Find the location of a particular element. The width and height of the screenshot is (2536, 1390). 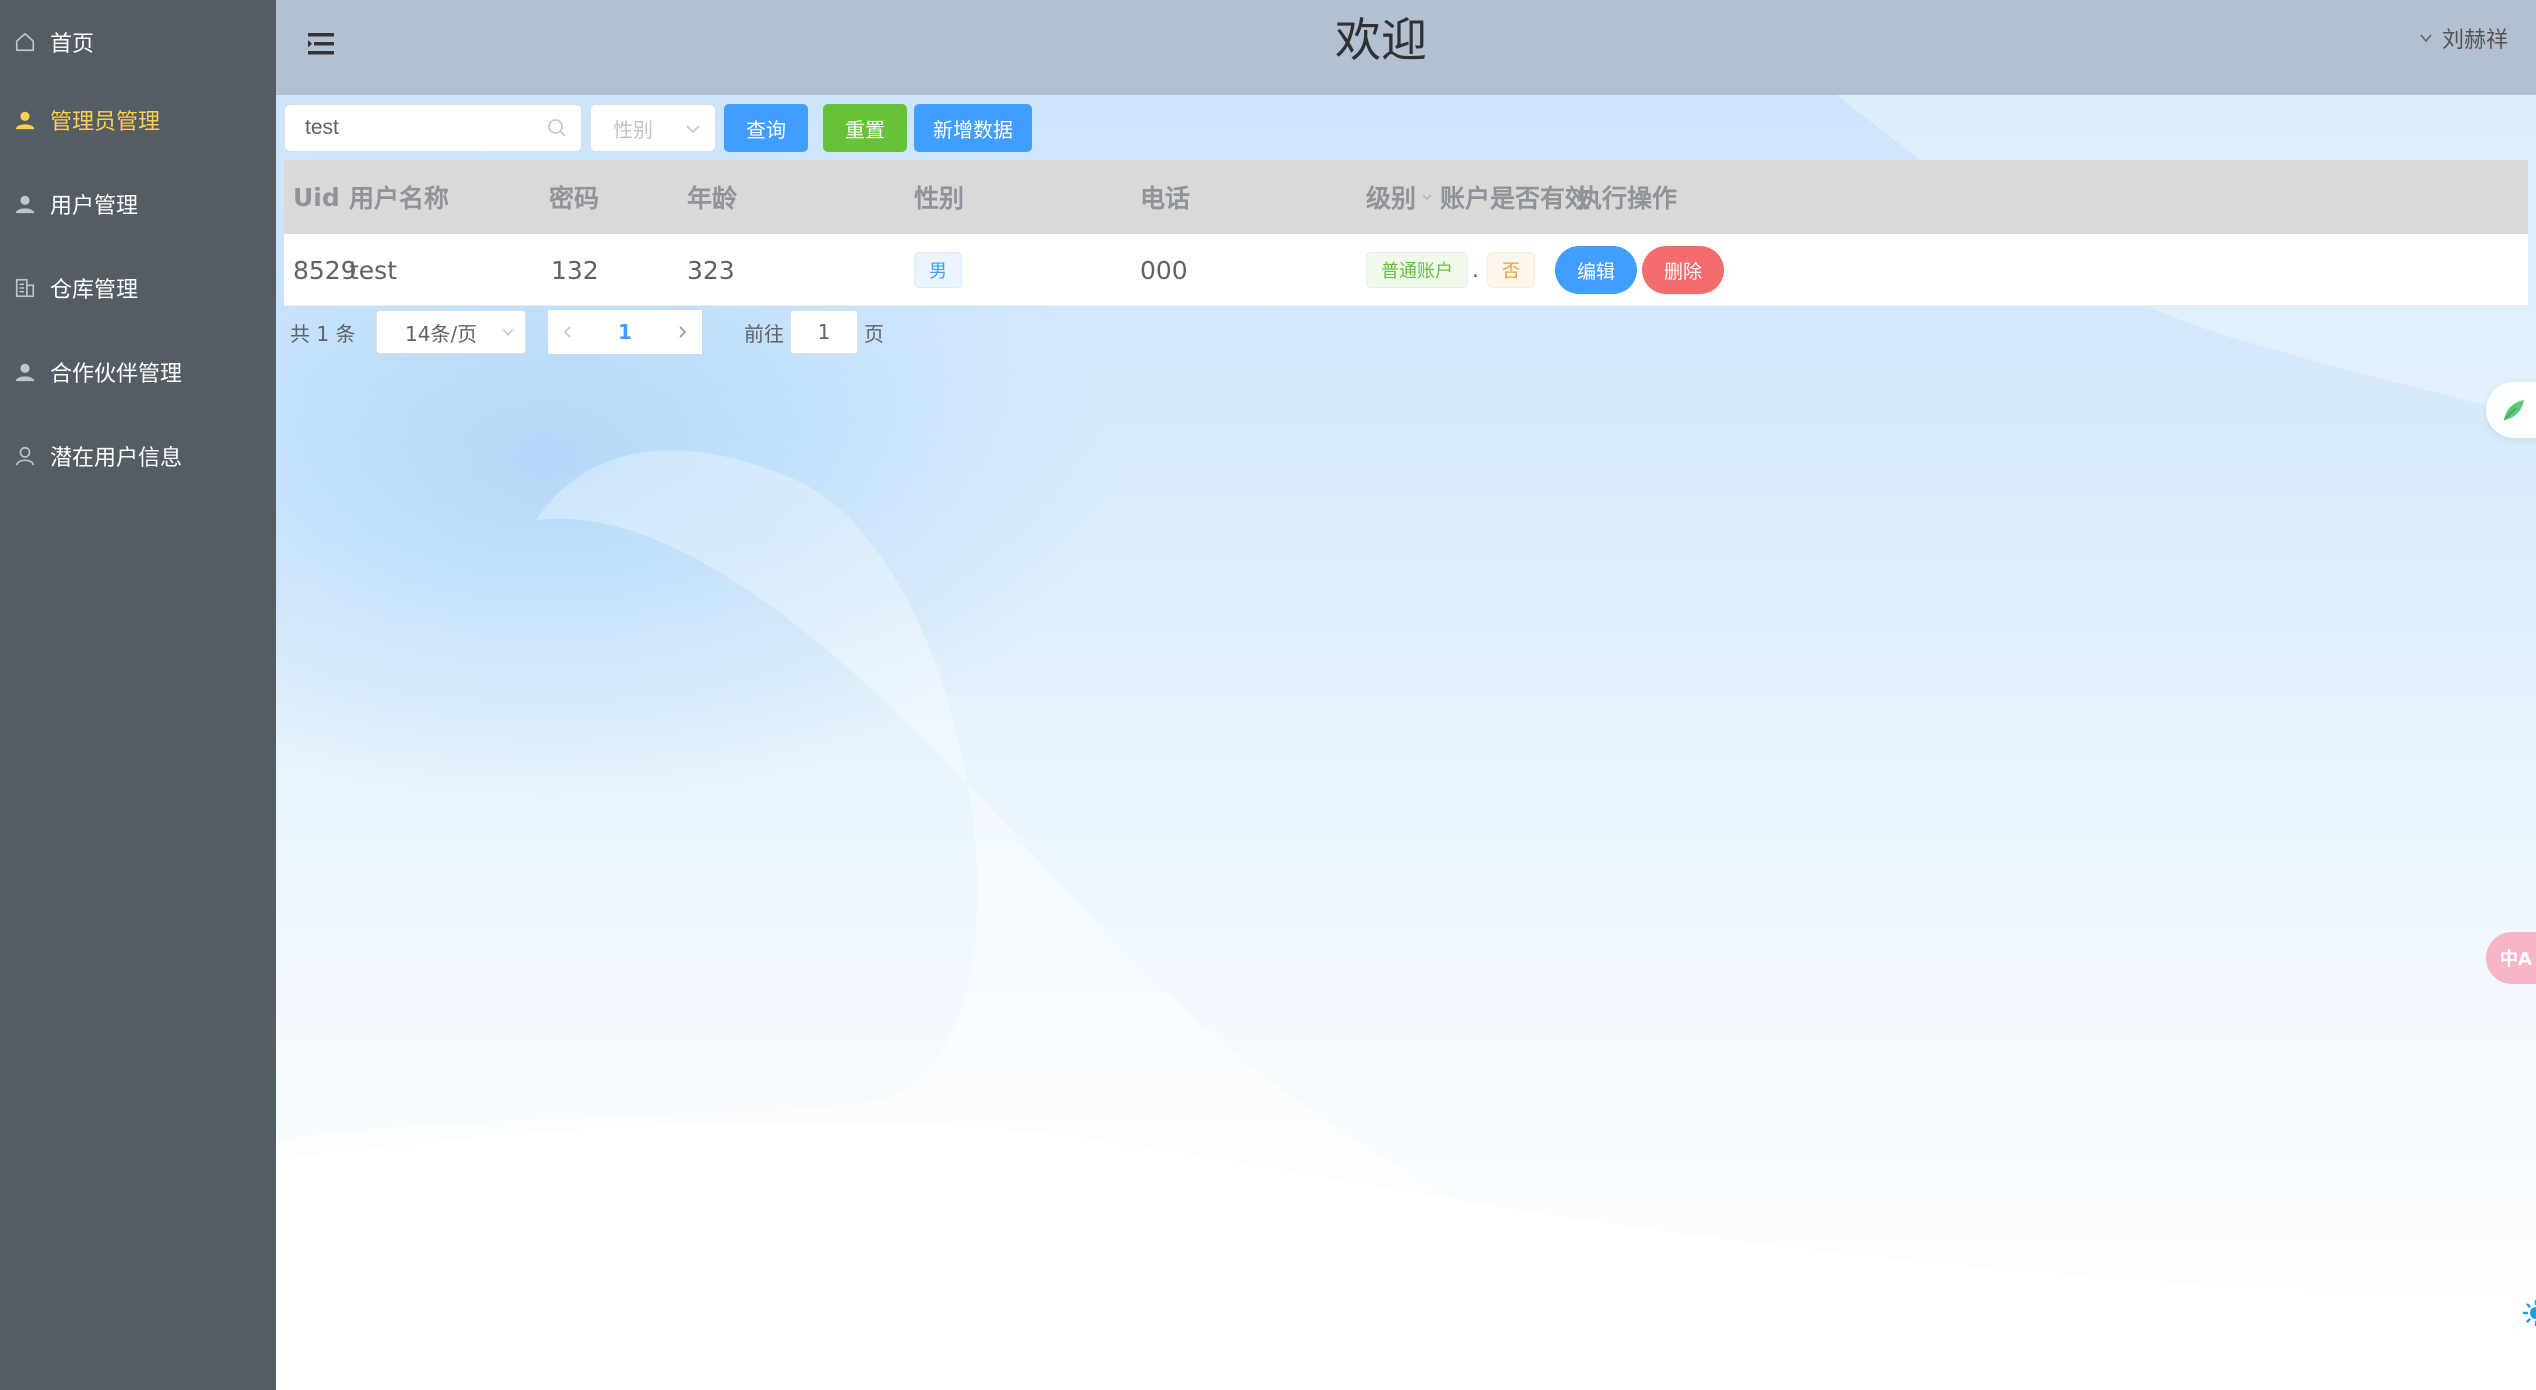

sidebar-item-potential-users: 潜在用户信息 is located at coordinates (138, 456).